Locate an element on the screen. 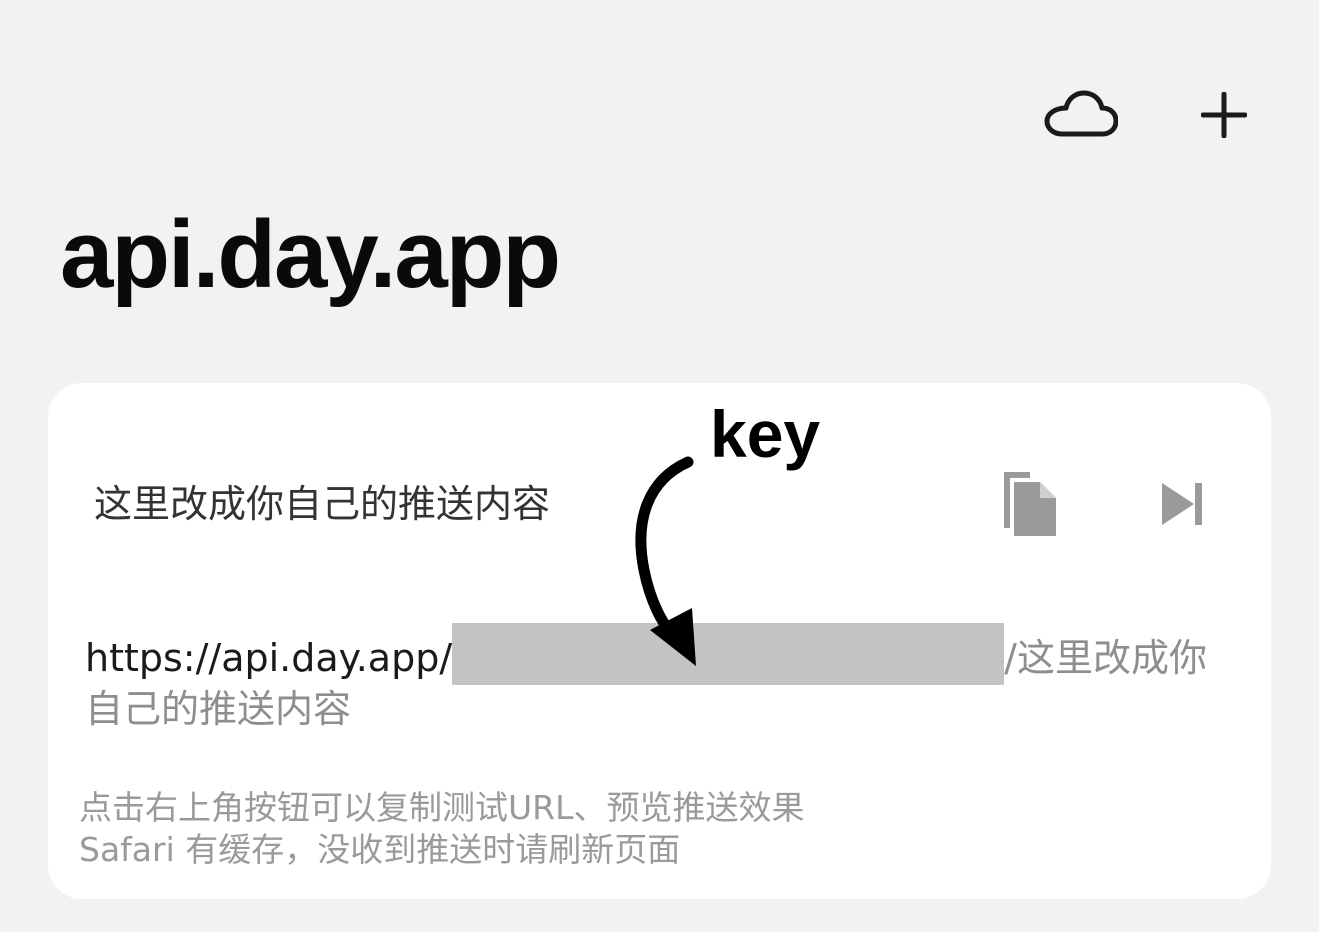  plus-icon is located at coordinates (1224, 115).